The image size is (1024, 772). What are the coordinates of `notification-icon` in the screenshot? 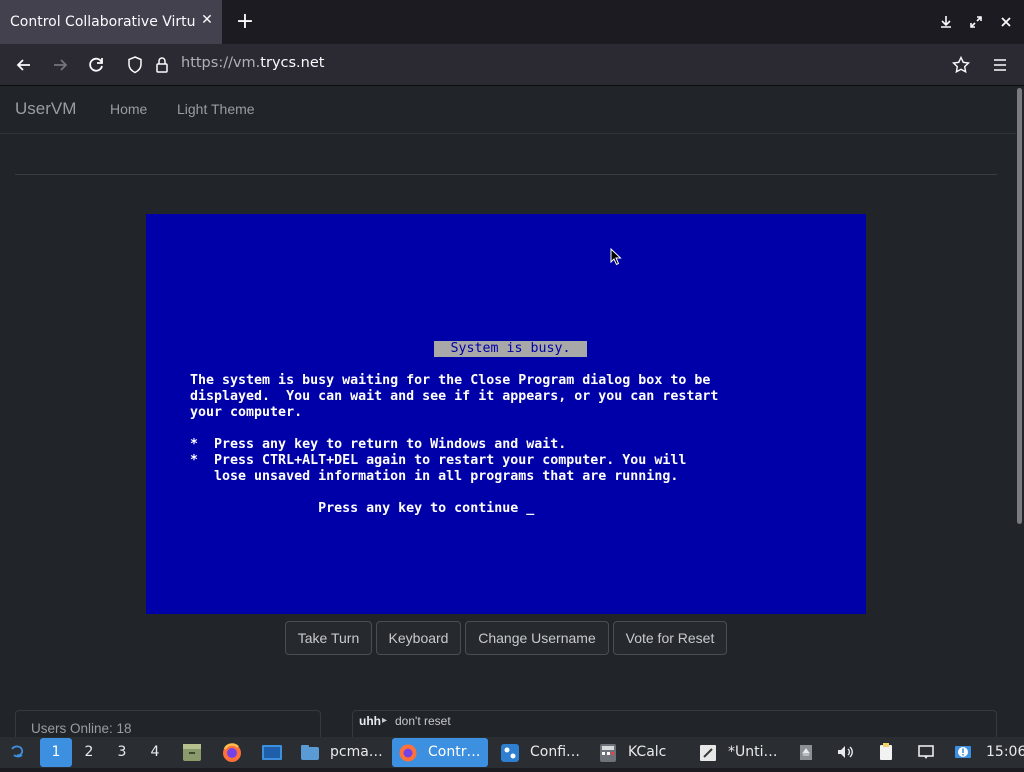 It's located at (926, 752).